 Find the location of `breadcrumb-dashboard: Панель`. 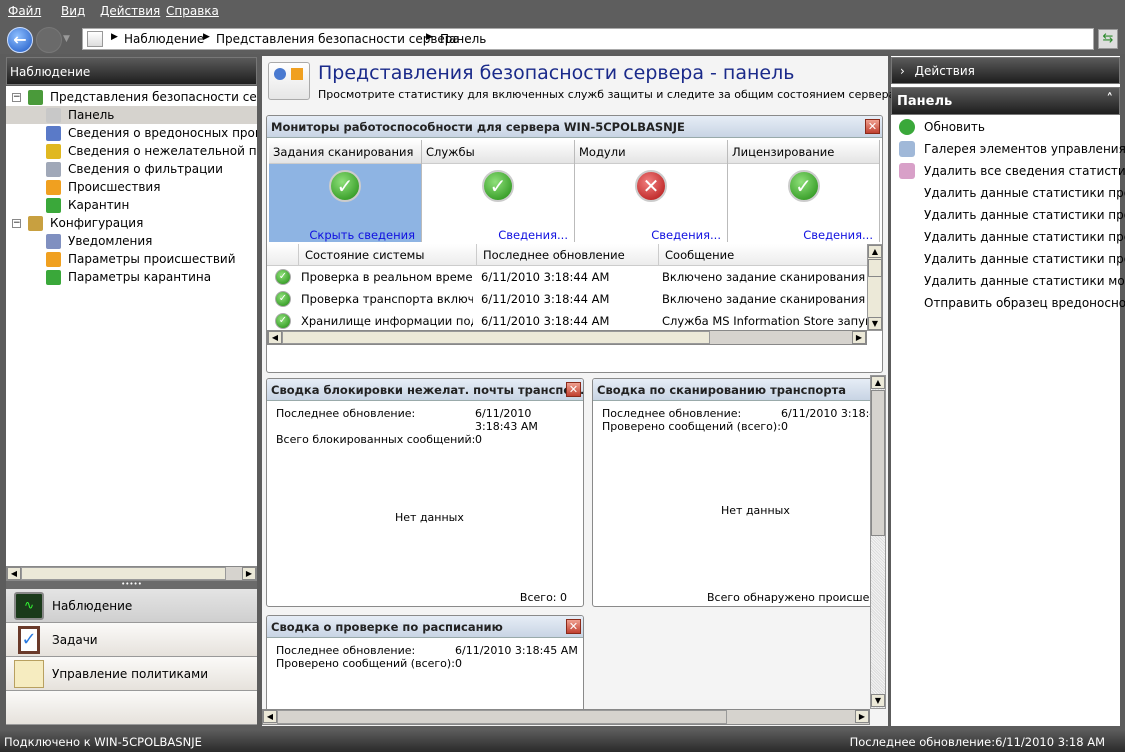

breadcrumb-dashboard: Панель is located at coordinates (463, 39).